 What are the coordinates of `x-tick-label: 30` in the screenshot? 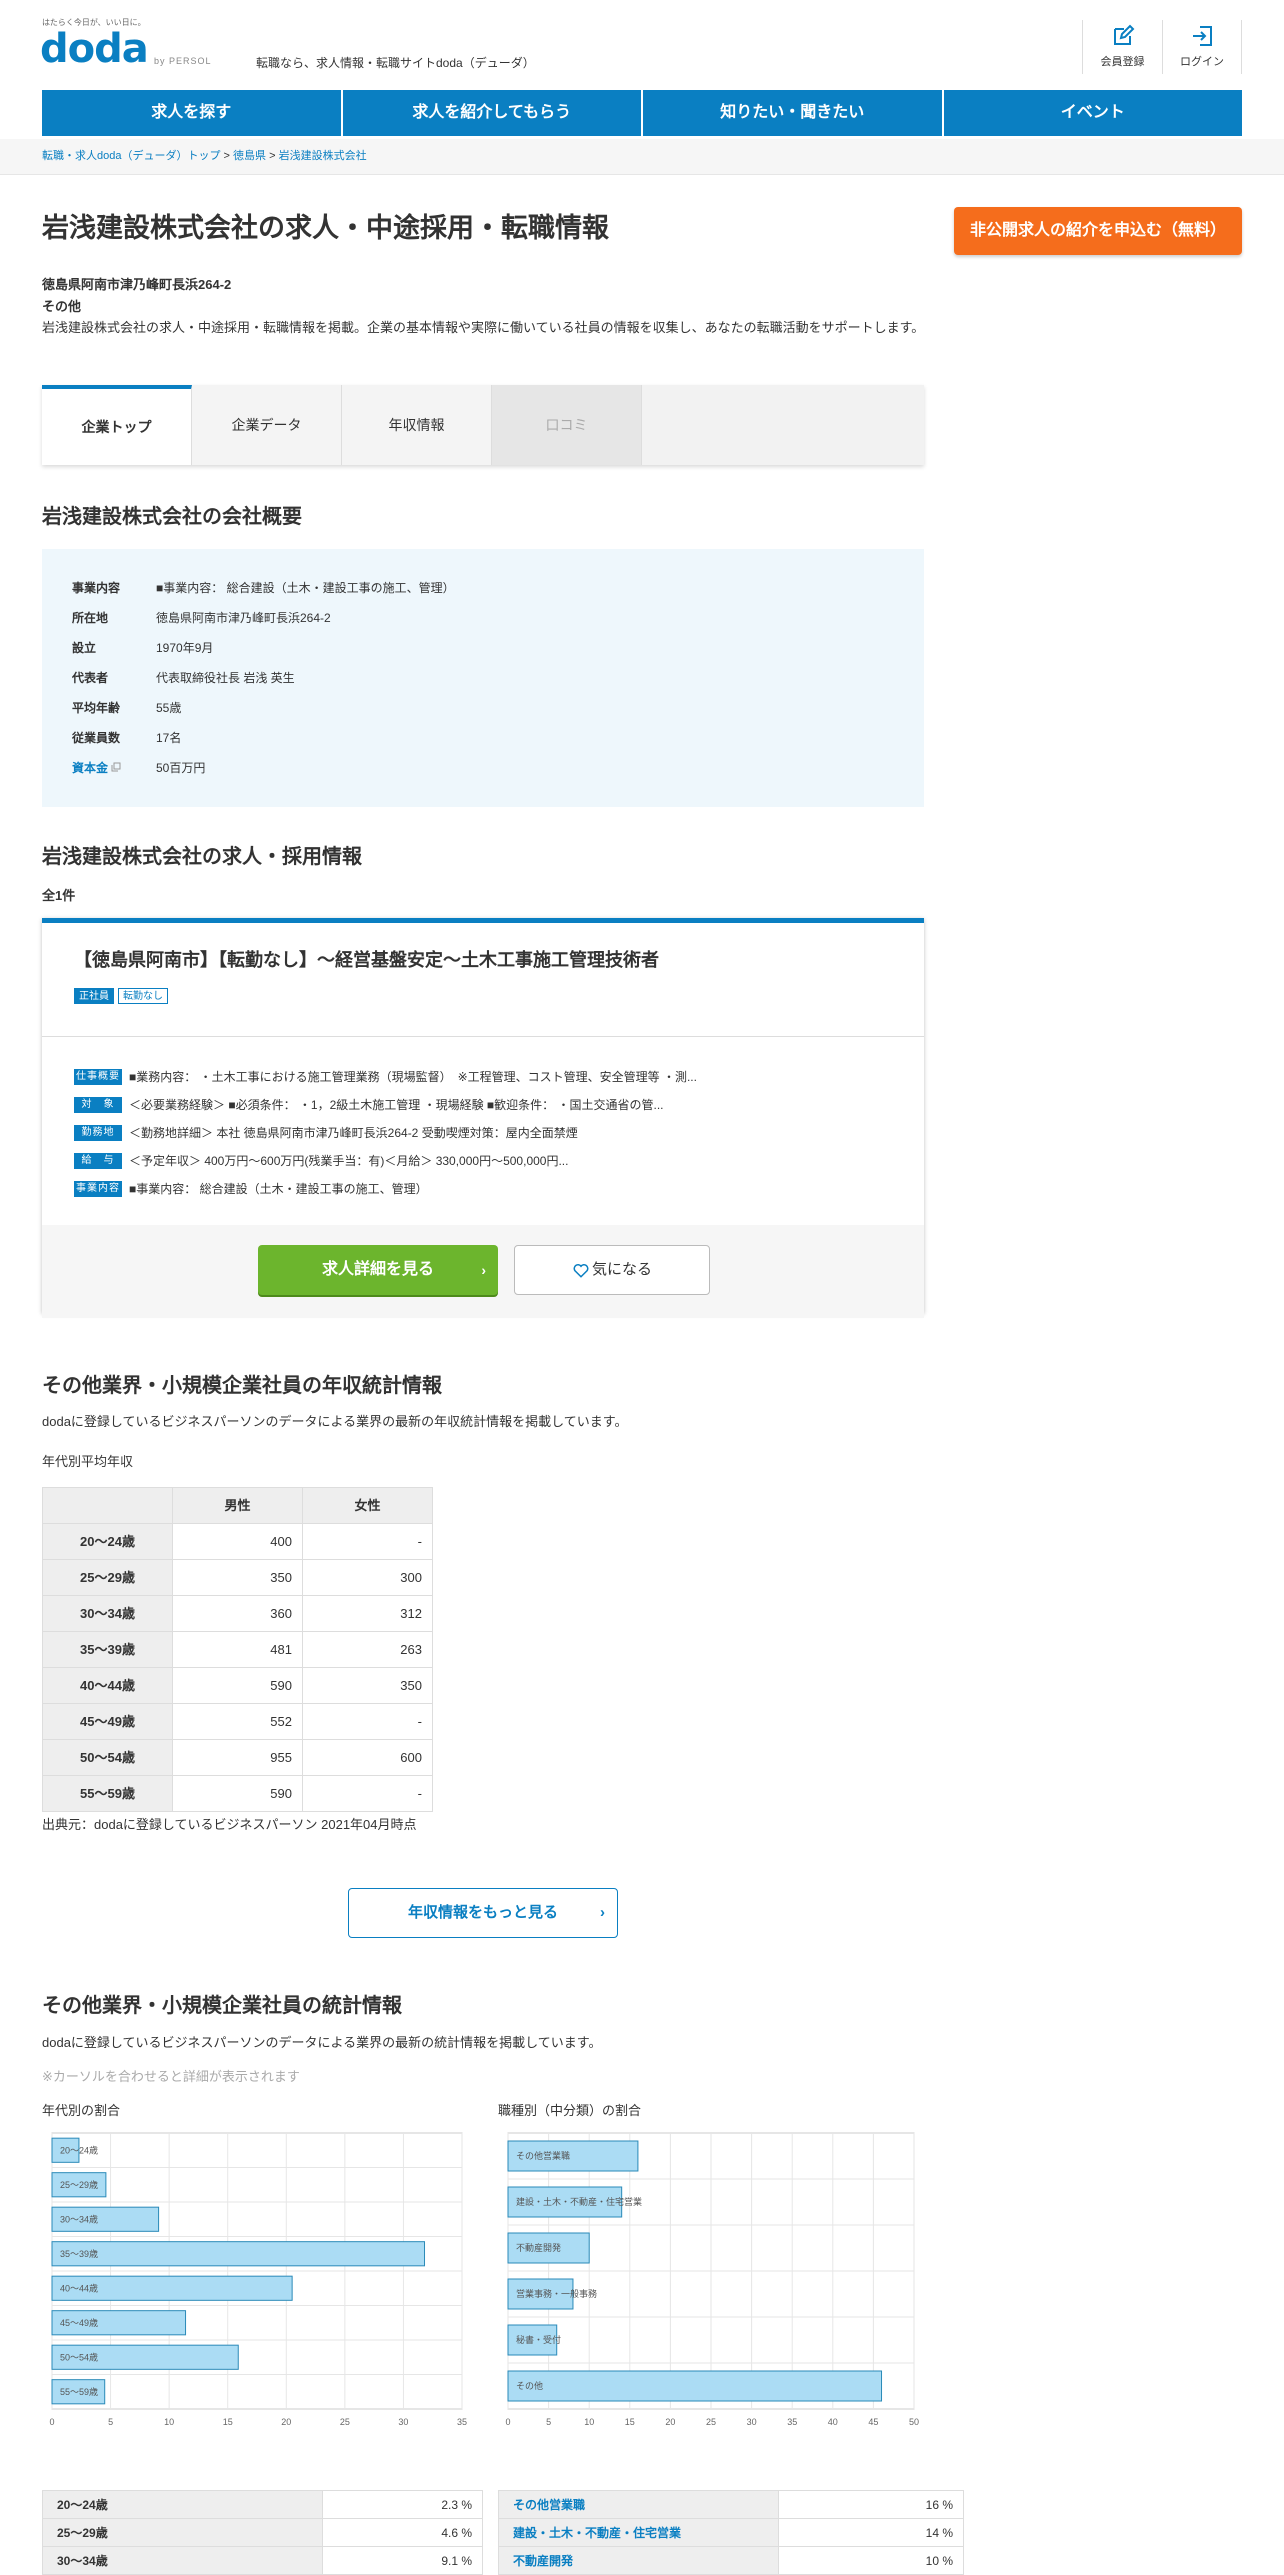 It's located at (403, 2422).